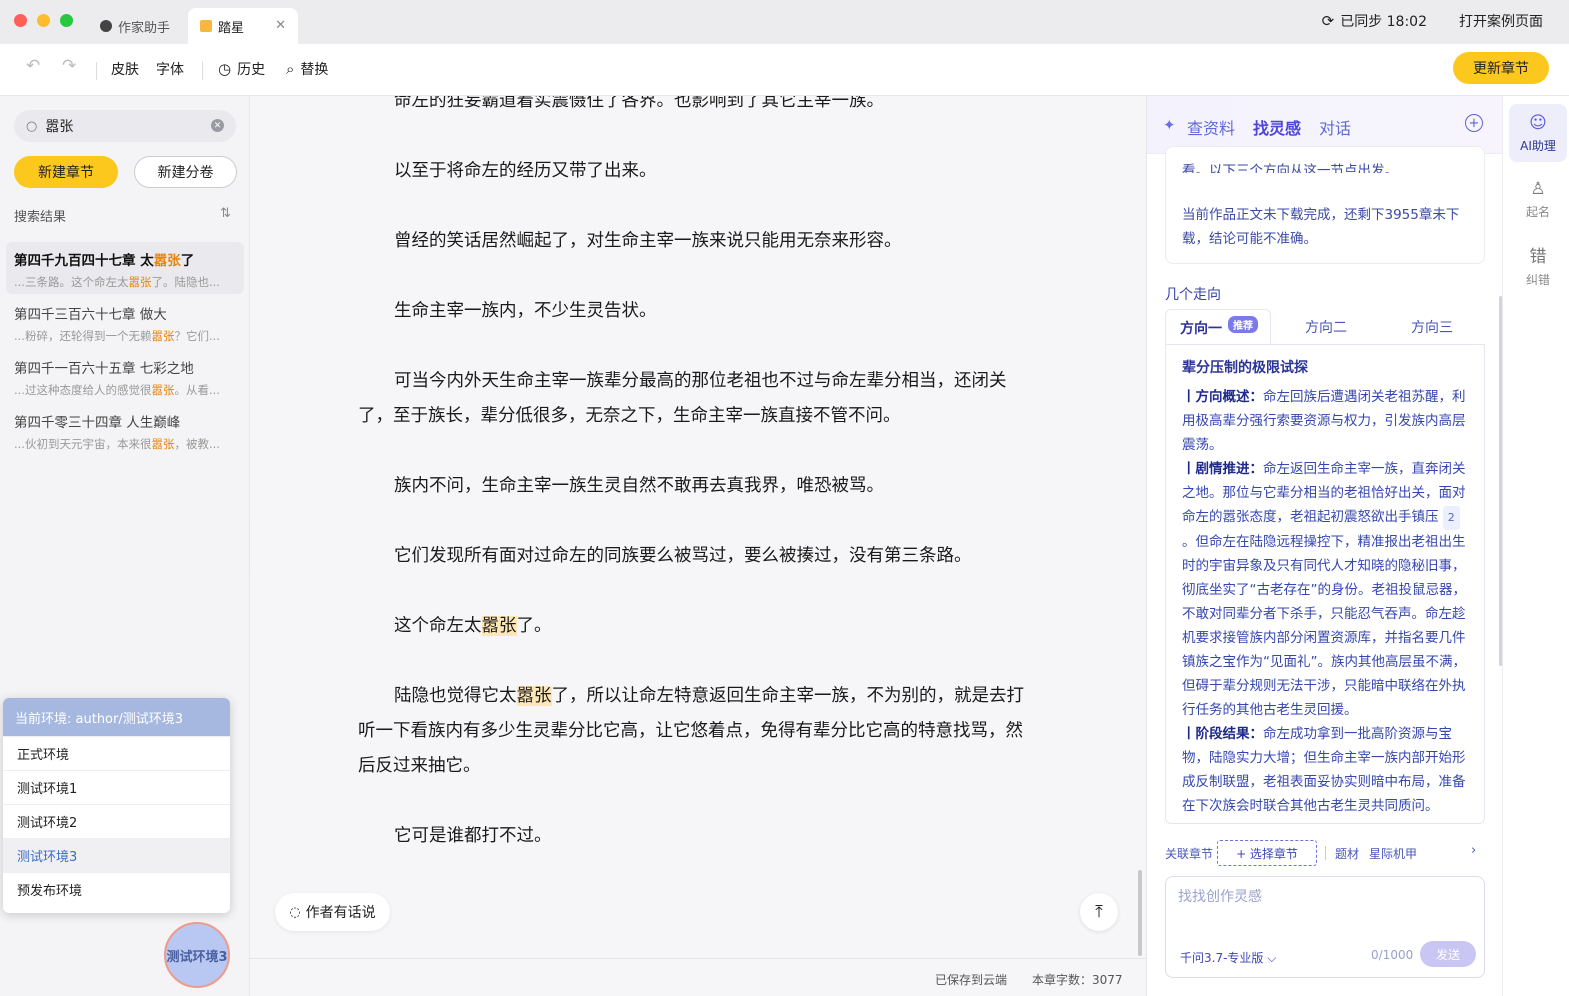 This screenshot has width=1569, height=996. I want to click on sync-status: ⟳ 已同步 18:02, so click(1374, 21).